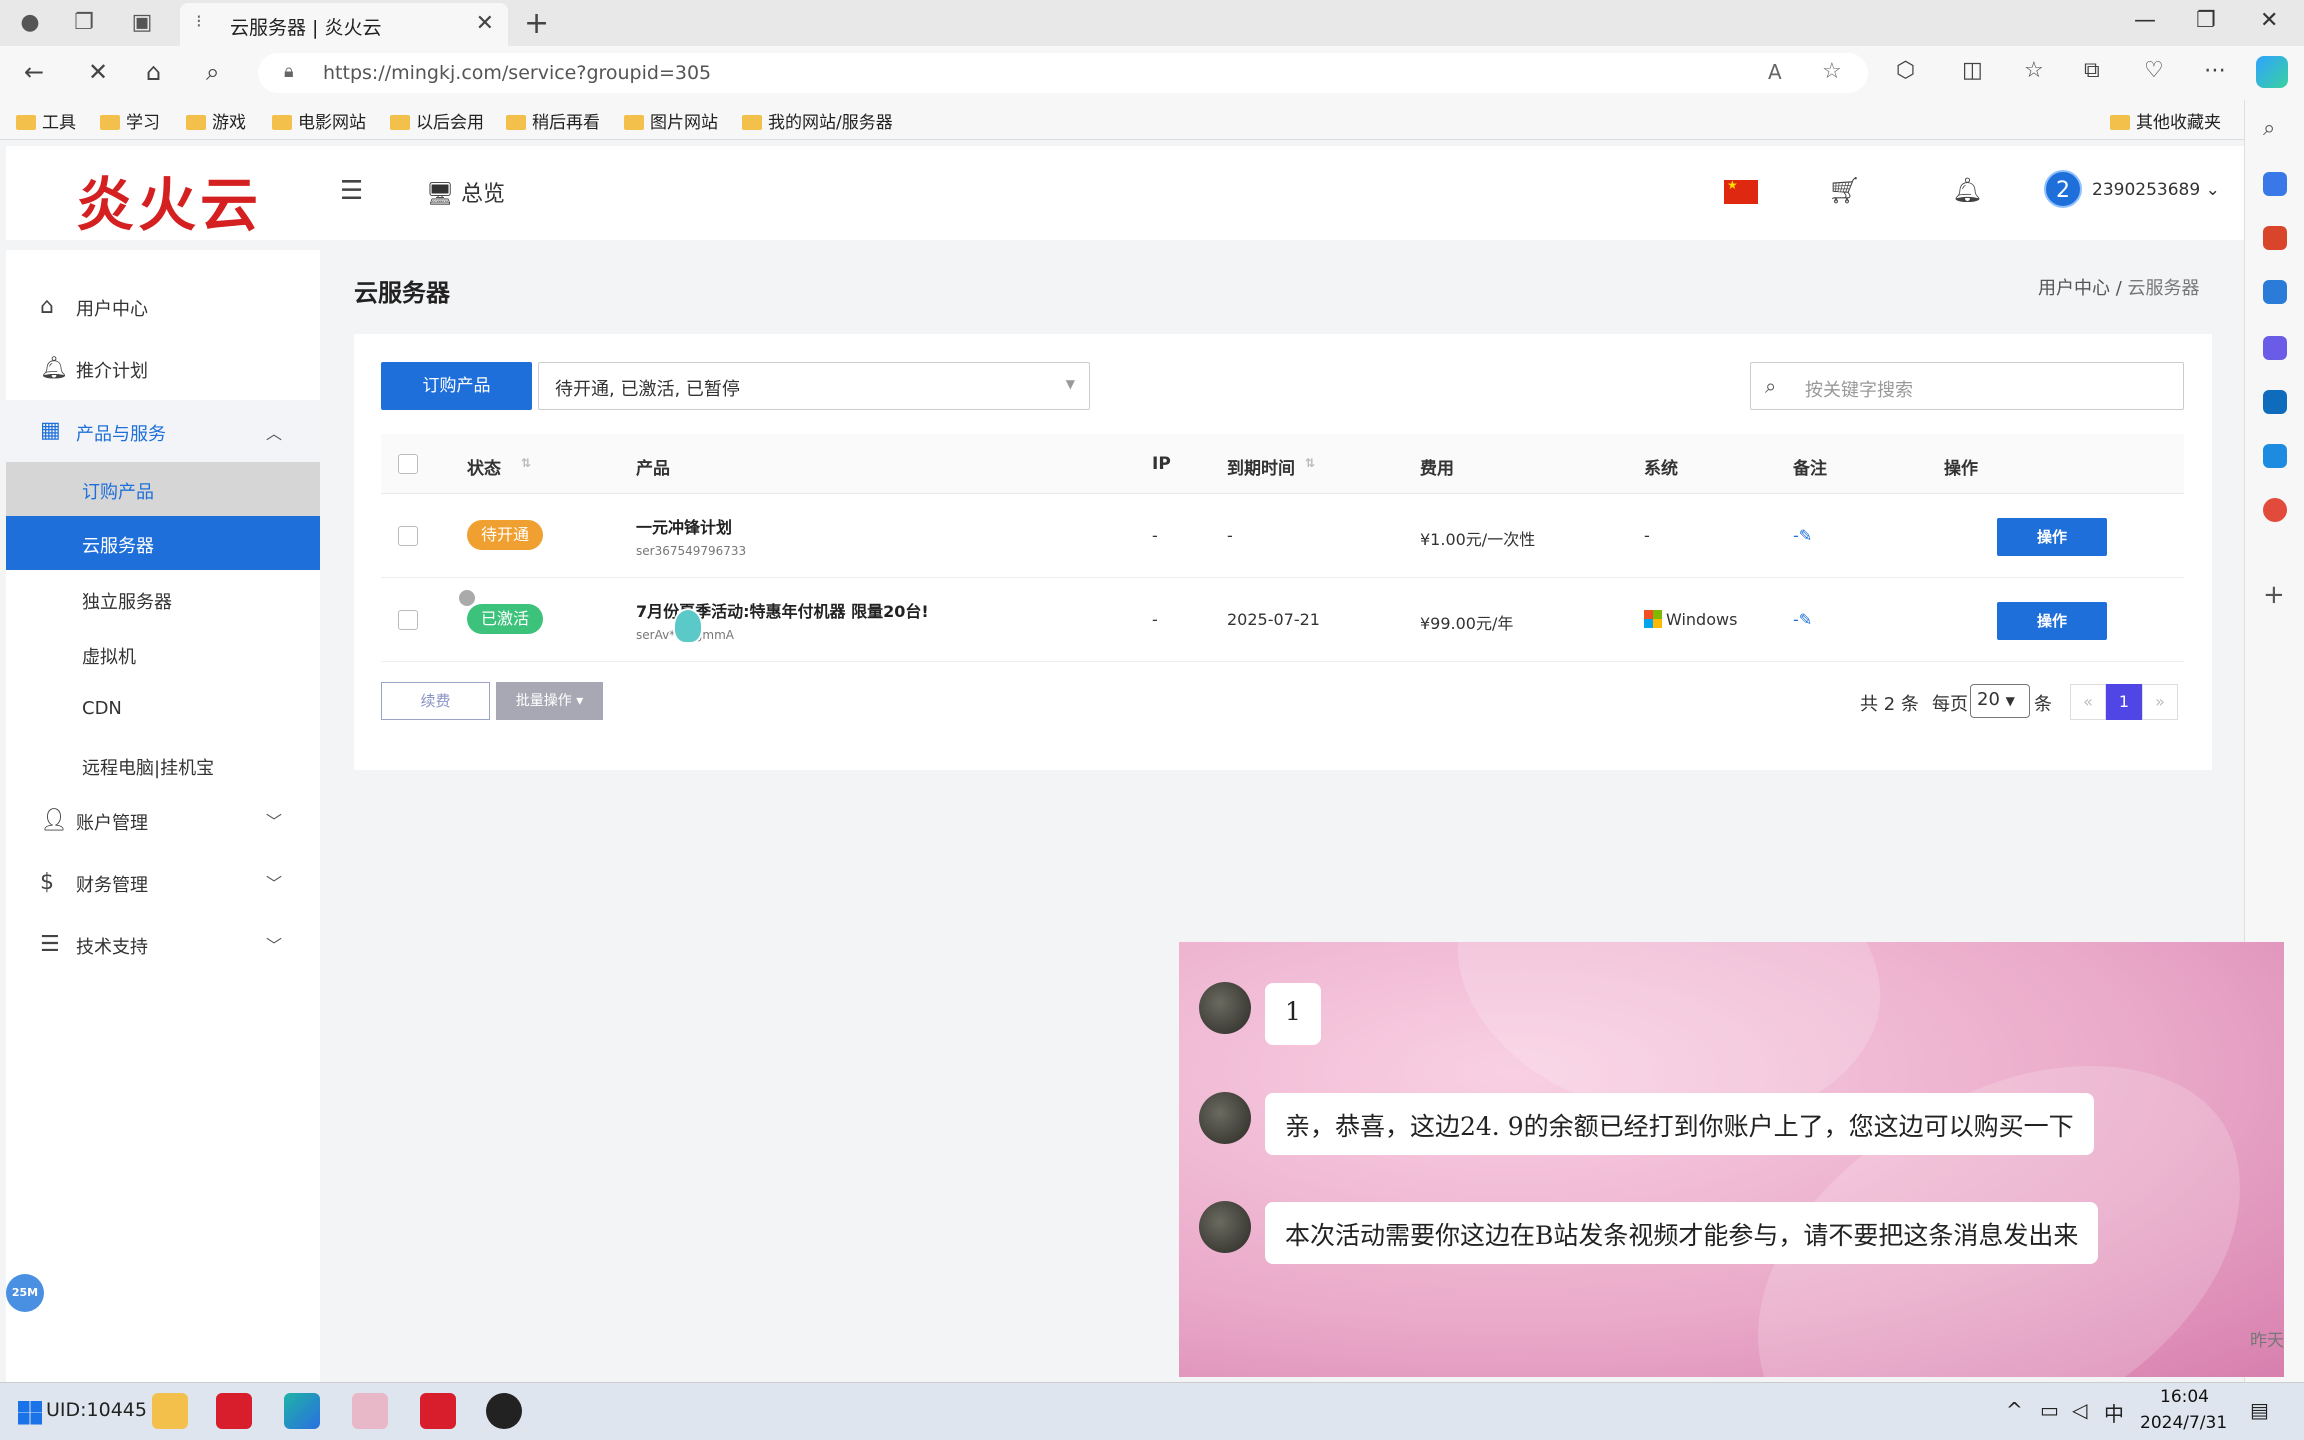 This screenshot has width=2304, height=1440. Describe the element at coordinates (408, 464) in the screenshot. I see `select-all-checkbox` at that location.